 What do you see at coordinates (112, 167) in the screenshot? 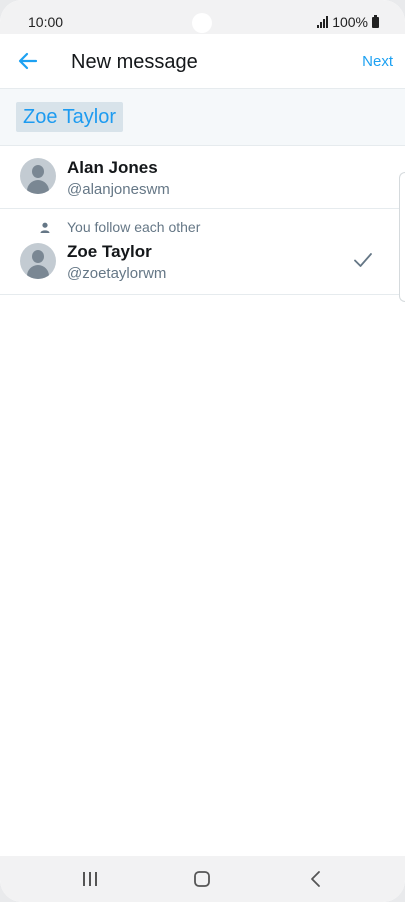
I see `contact-name: Alan Jones` at bounding box center [112, 167].